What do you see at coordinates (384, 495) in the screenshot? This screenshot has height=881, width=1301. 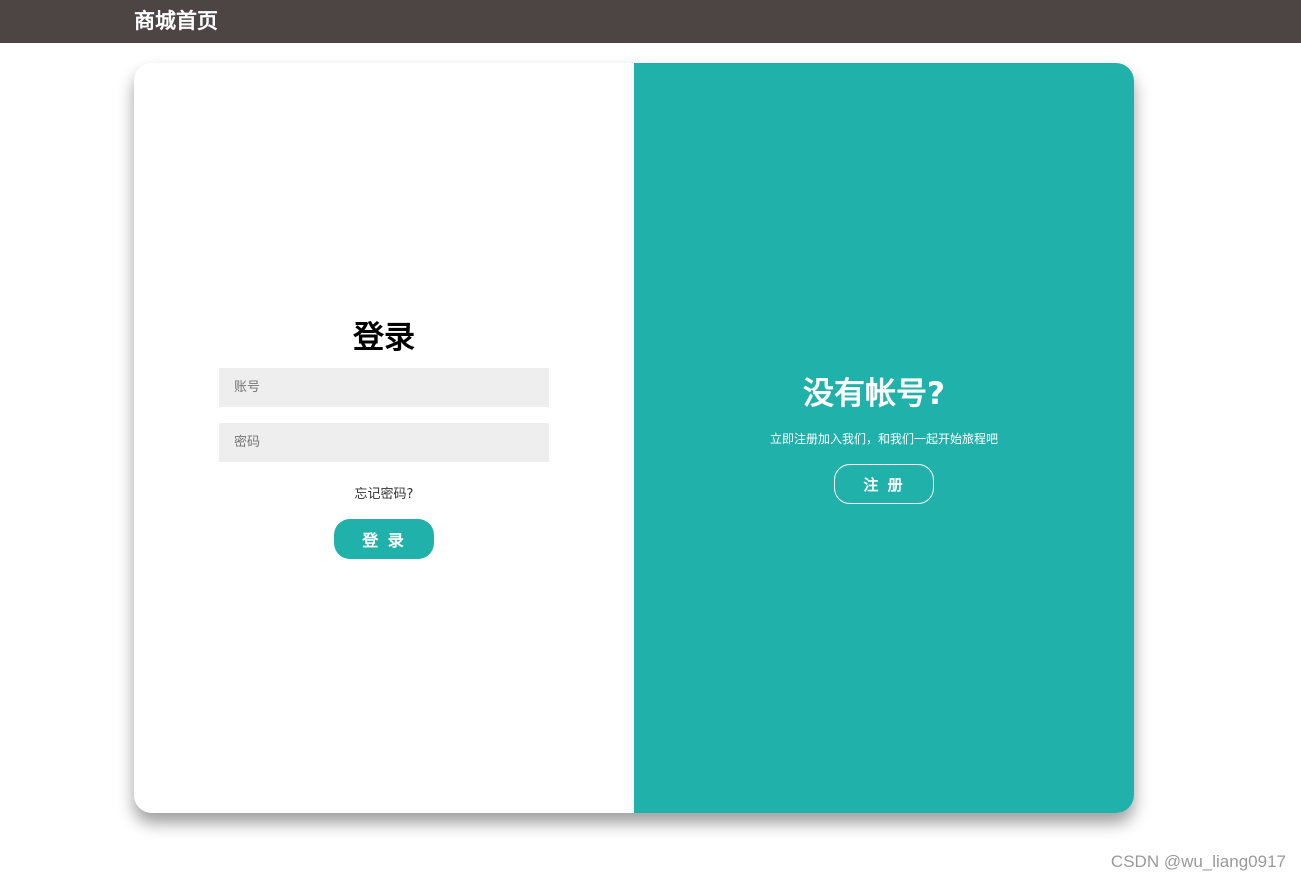 I see `forgot-password-link: 忘记密码?` at bounding box center [384, 495].